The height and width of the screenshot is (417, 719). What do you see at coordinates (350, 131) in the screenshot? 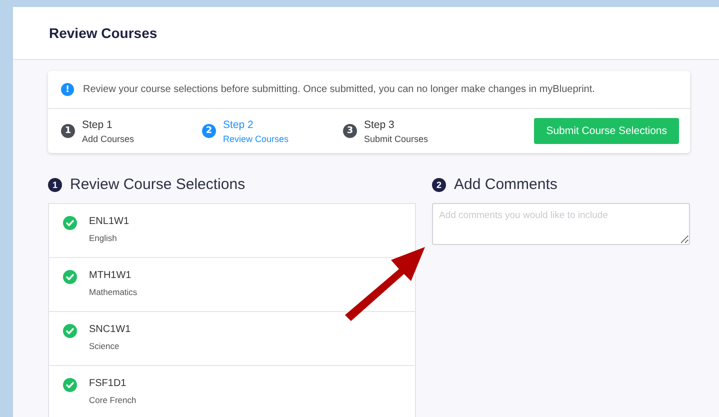
I see `step-number: 3` at bounding box center [350, 131].